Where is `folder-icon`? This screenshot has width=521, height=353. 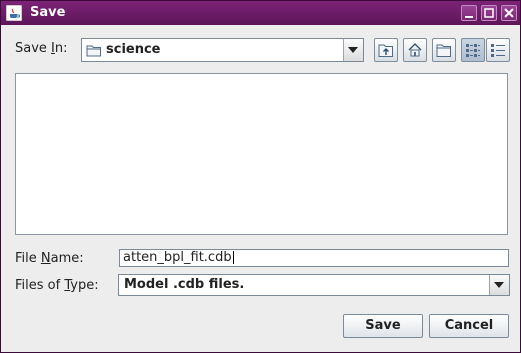 folder-icon is located at coordinates (93, 51).